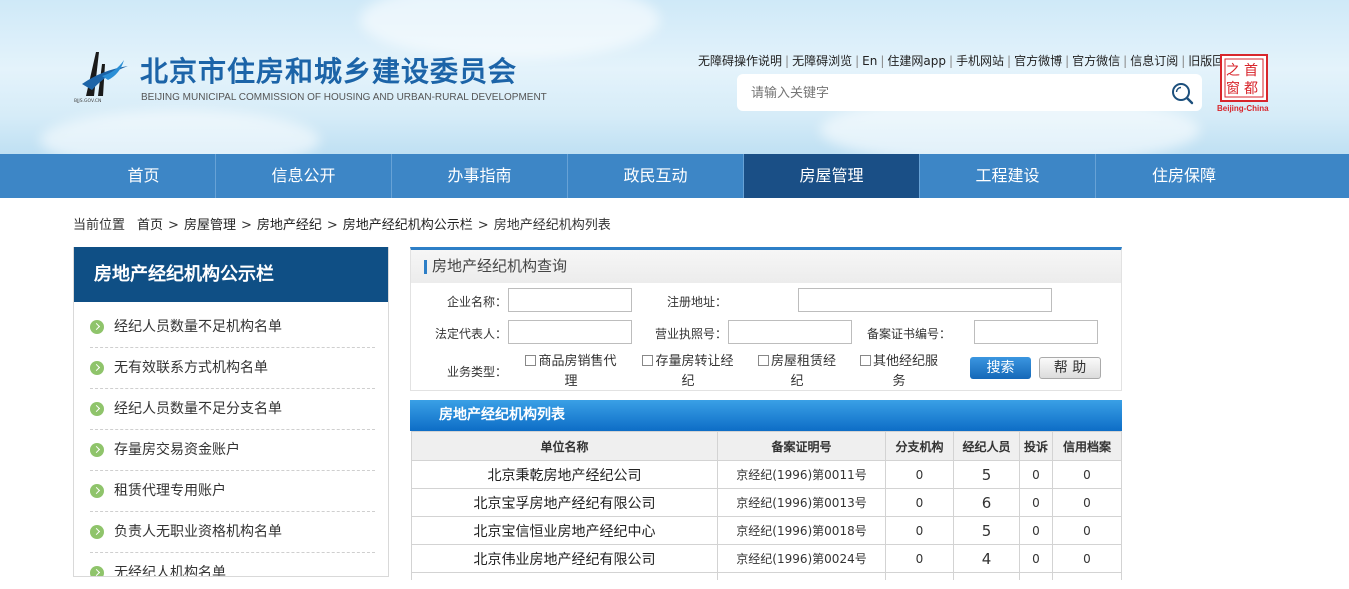 The height and width of the screenshot is (589, 1349). What do you see at coordinates (1008, 176) in the screenshot?
I see `nav-construction: 工程建设` at bounding box center [1008, 176].